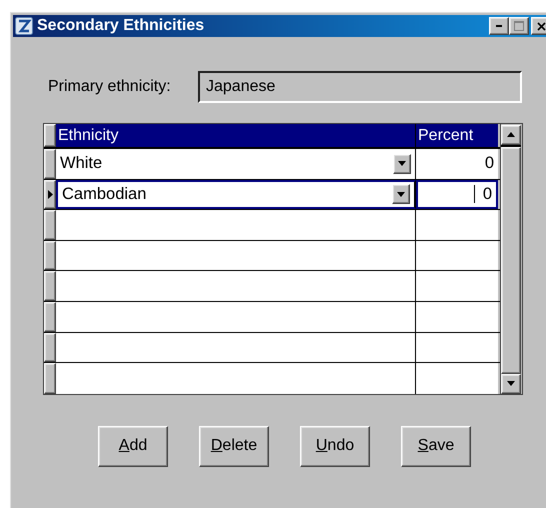 This screenshot has height=508, width=546. I want to click on scroll-up-button, so click(511, 134).